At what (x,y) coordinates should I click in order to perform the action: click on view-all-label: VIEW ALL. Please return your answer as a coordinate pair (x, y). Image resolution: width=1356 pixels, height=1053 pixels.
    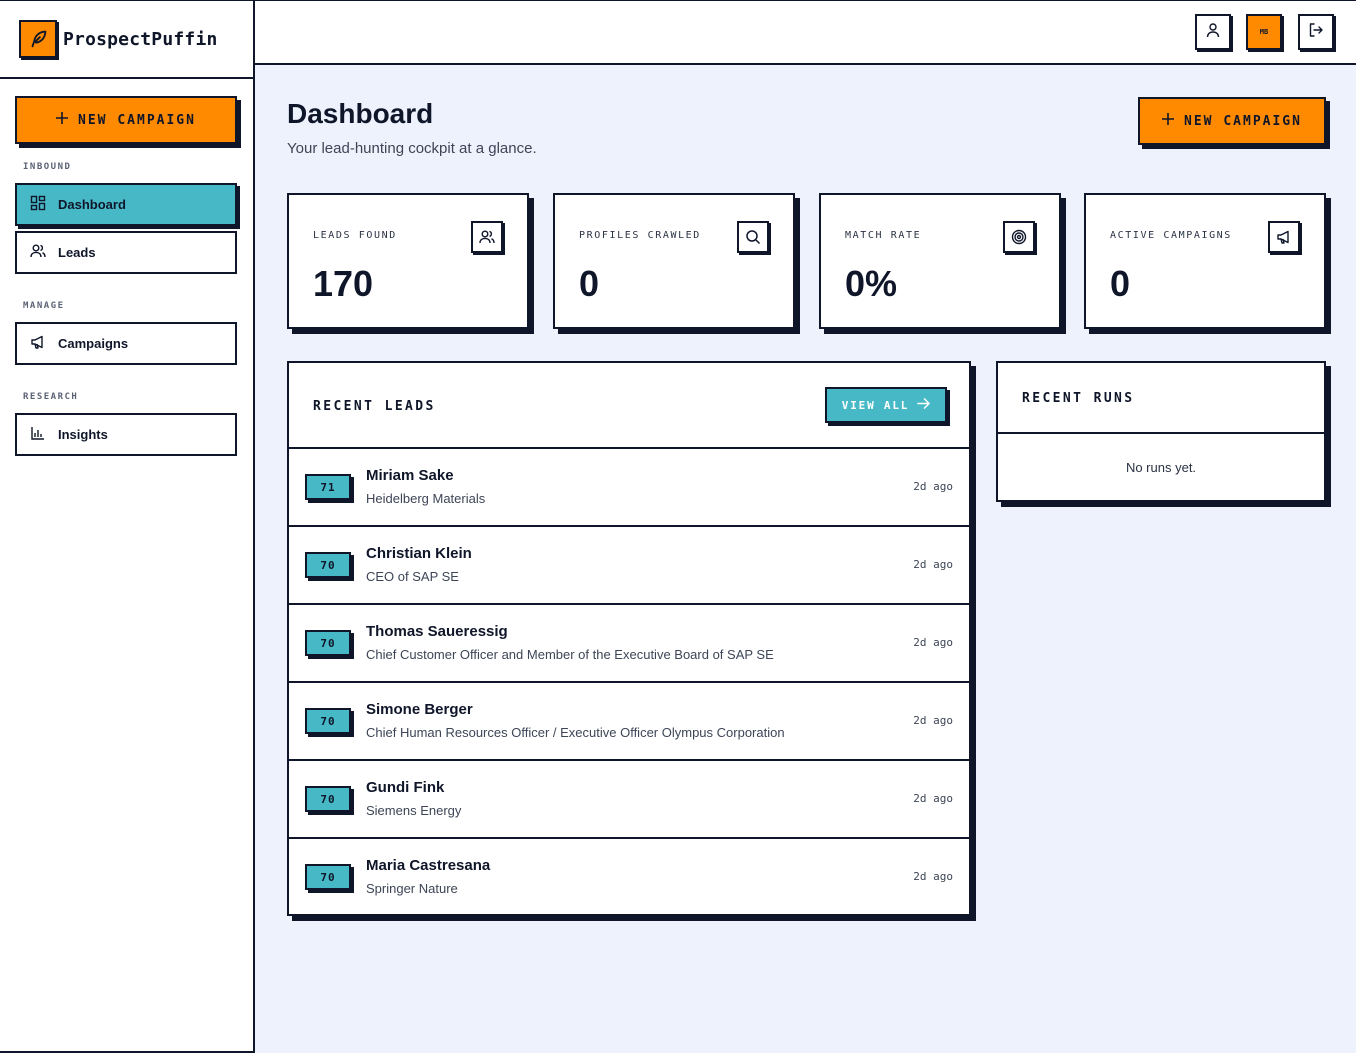
    Looking at the image, I should click on (875, 405).